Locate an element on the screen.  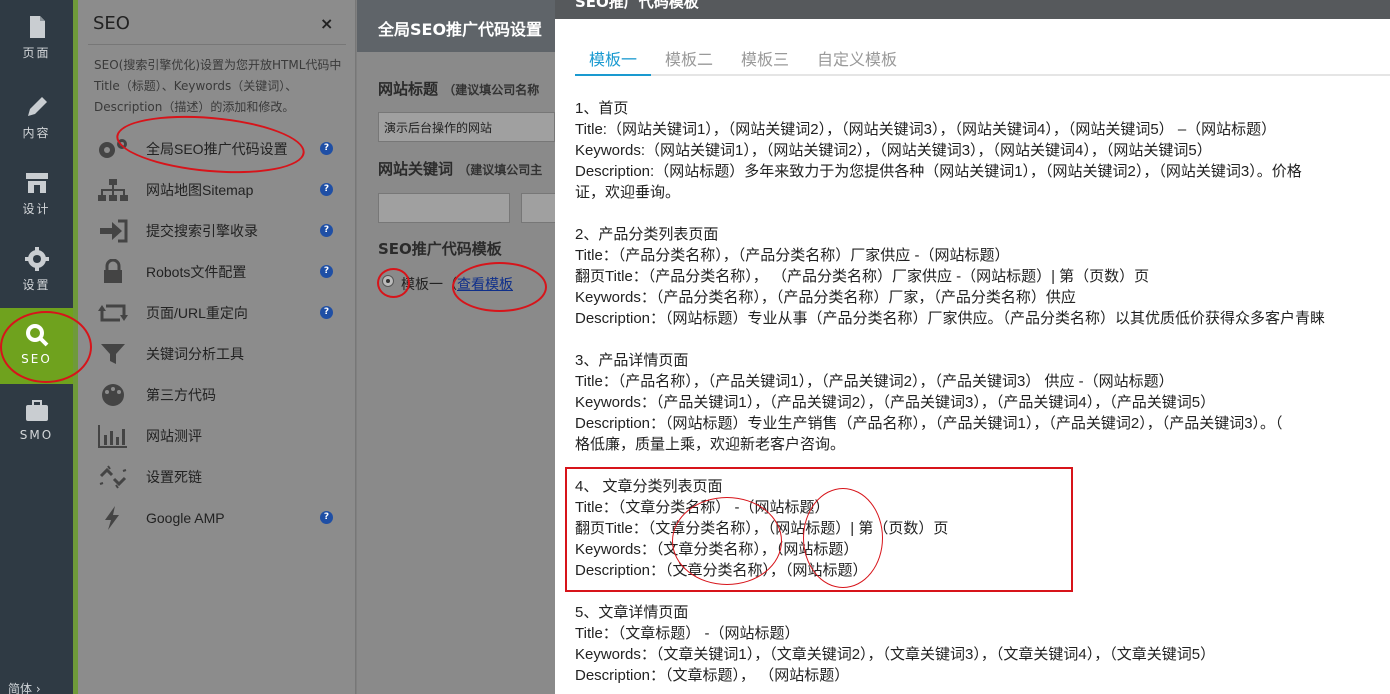
palette-icon is located at coordinates (113, 394).